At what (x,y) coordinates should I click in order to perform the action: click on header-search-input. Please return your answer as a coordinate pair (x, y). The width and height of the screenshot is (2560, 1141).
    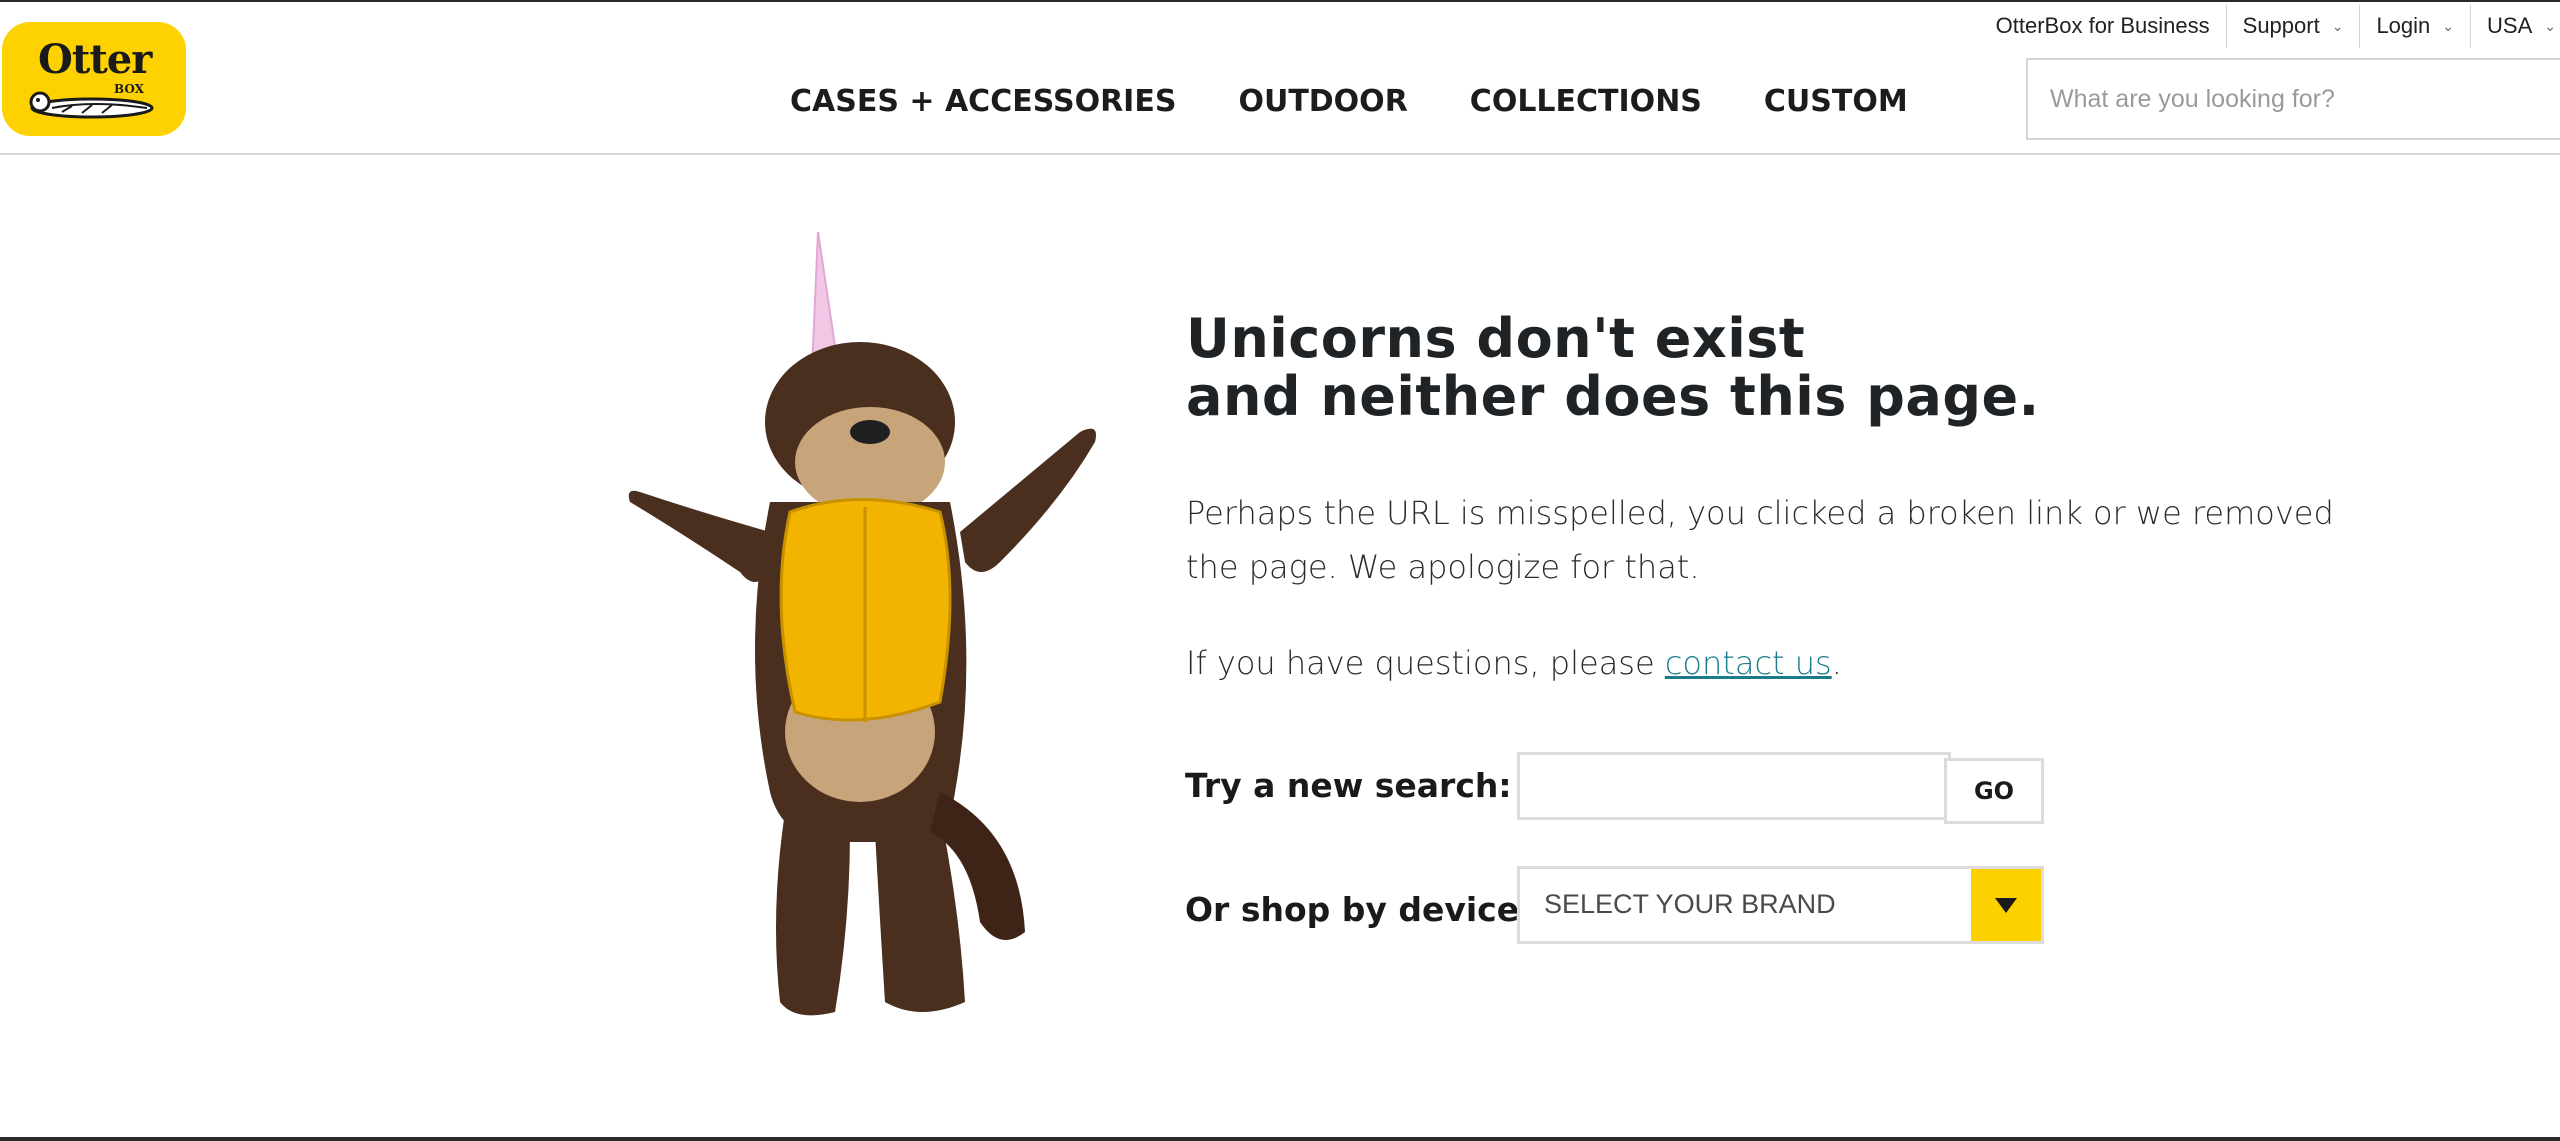
    Looking at the image, I should click on (2294, 99).